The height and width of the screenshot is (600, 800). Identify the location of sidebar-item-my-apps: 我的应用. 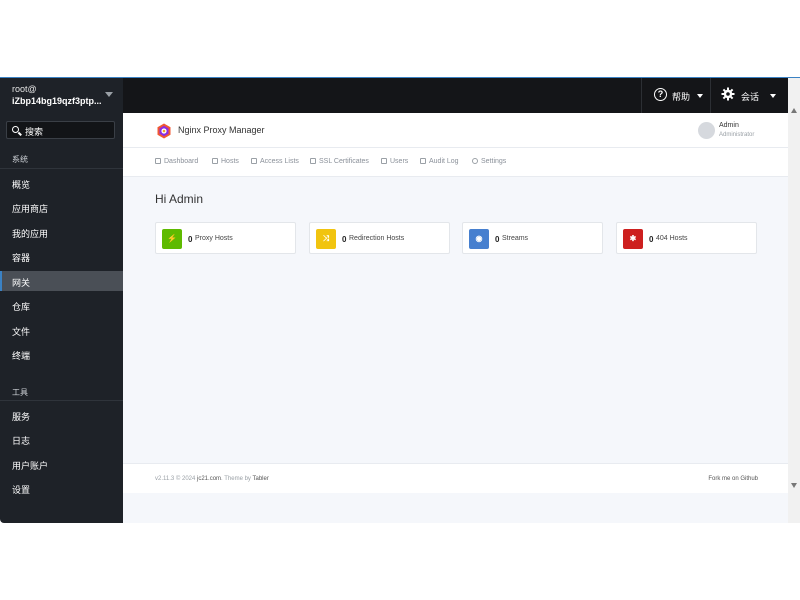
(61, 232).